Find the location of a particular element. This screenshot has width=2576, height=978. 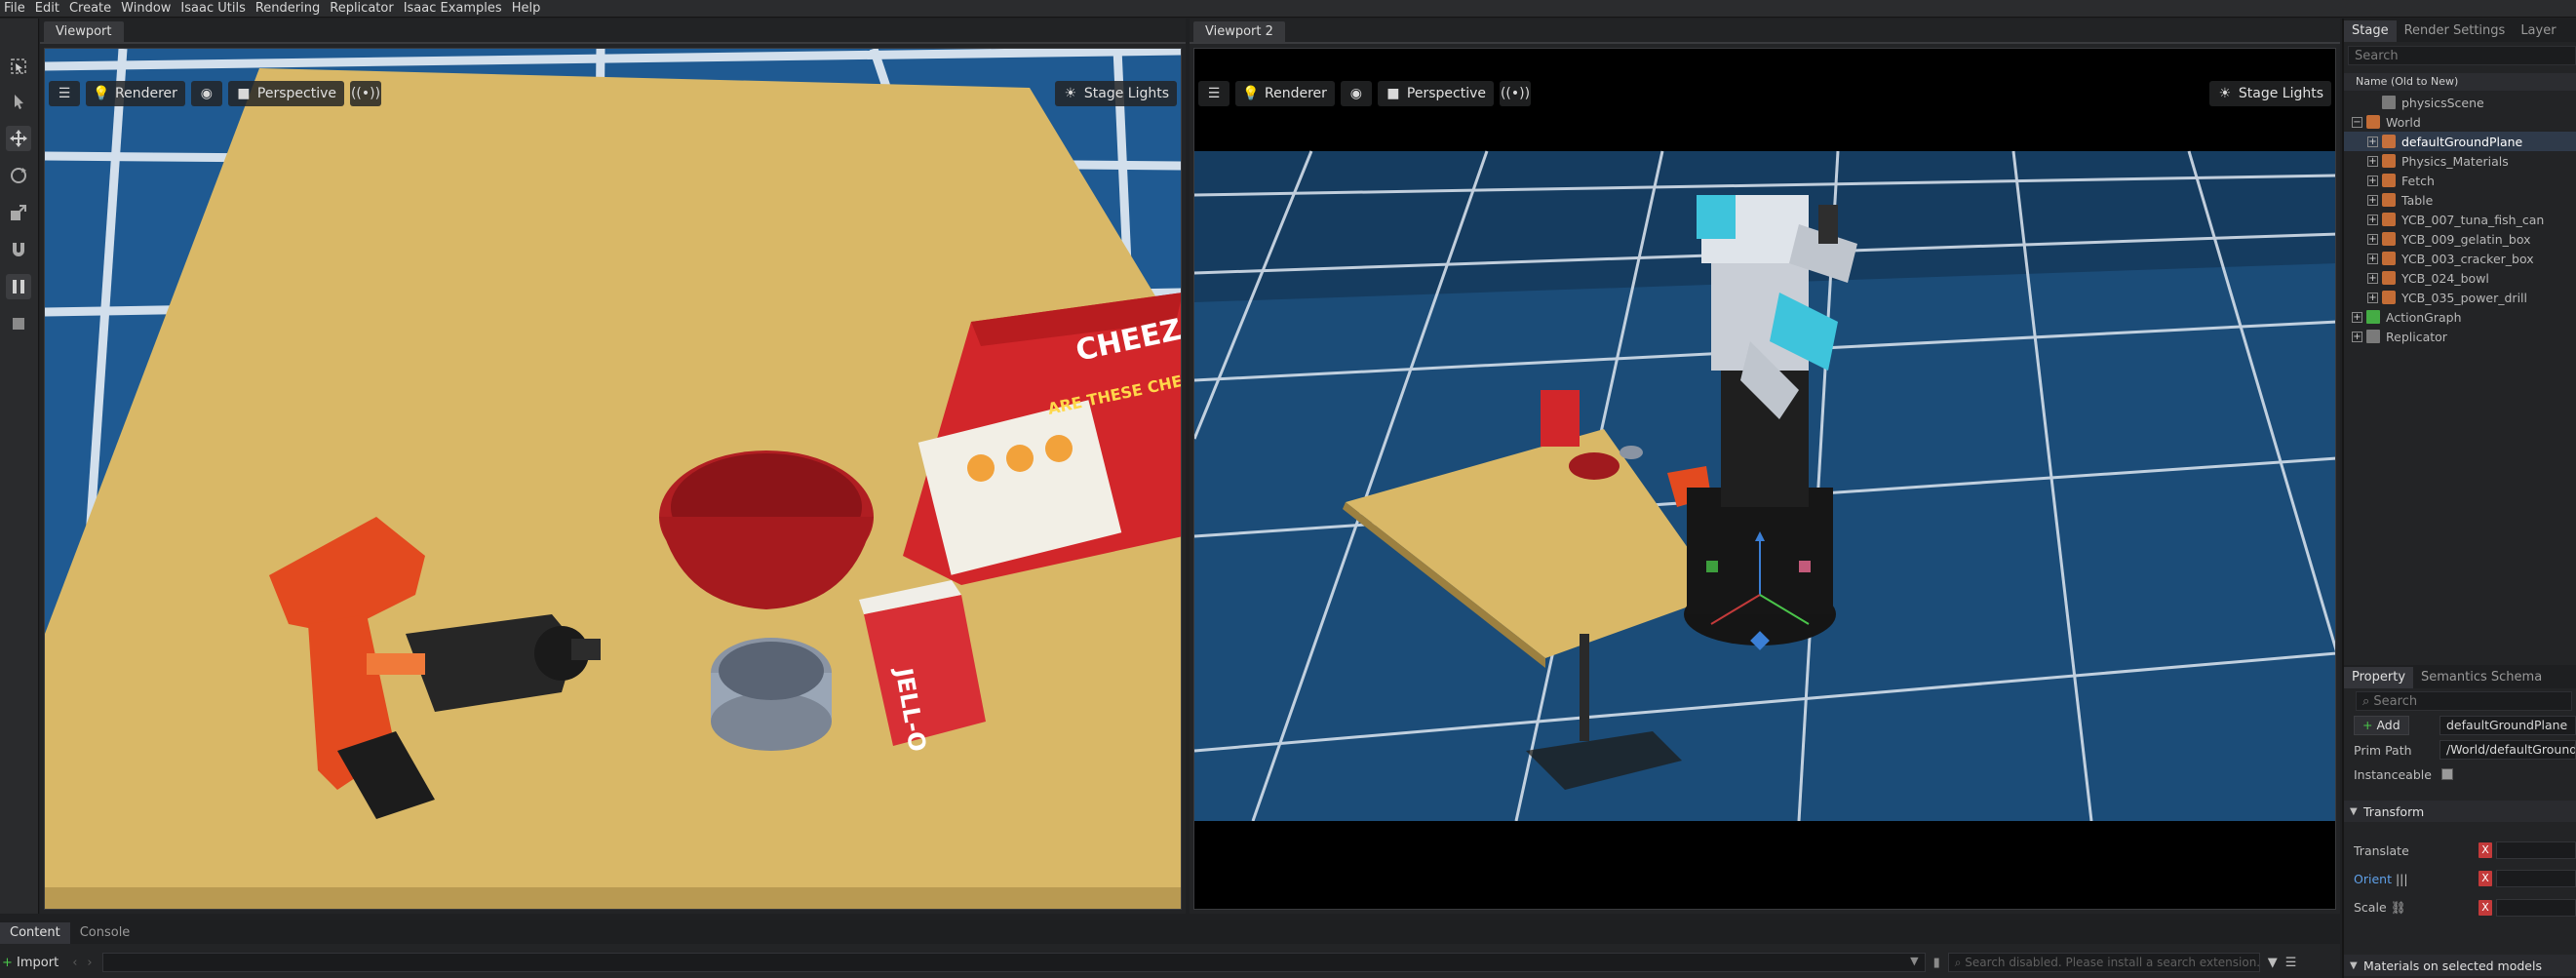

pointer-icon is located at coordinates (18, 101).